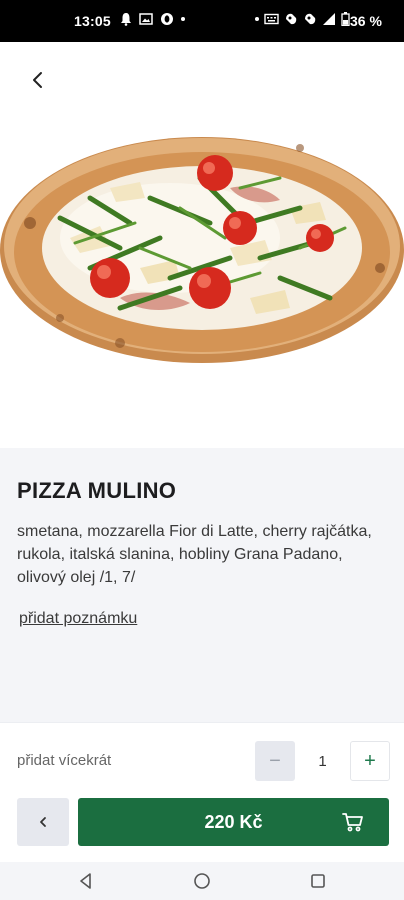  Describe the element at coordinates (97, 490) in the screenshot. I see `product-title: PIZZA MULINO` at that location.